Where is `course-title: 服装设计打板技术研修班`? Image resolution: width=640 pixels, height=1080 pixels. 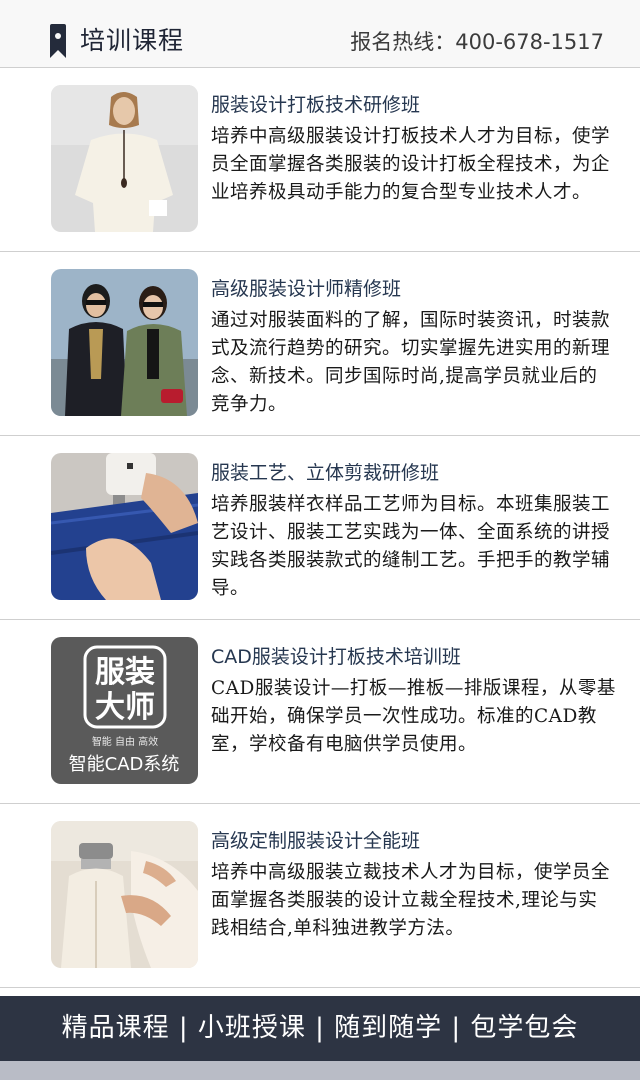 course-title: 服装设计打板技术研修班 is located at coordinates (315, 103).